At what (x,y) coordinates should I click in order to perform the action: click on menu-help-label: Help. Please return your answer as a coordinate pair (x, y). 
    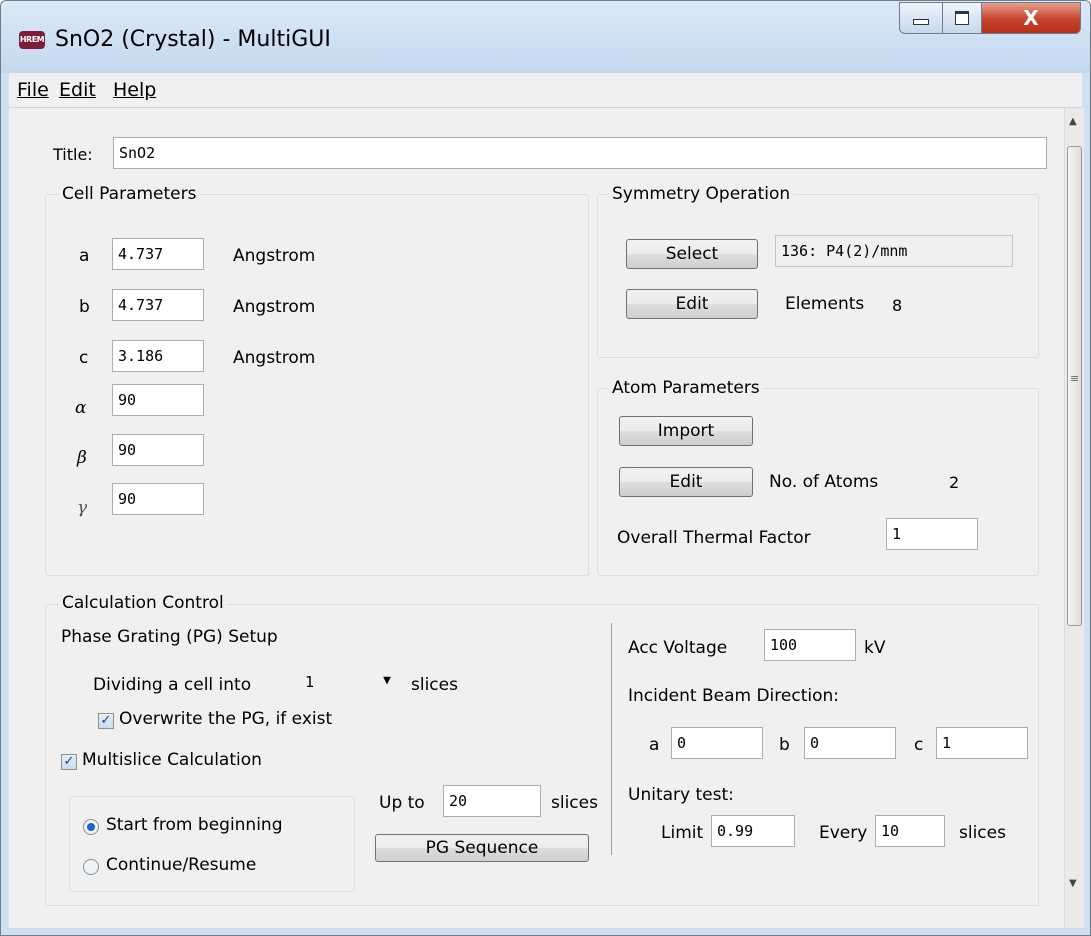
    Looking at the image, I should click on (135, 90).